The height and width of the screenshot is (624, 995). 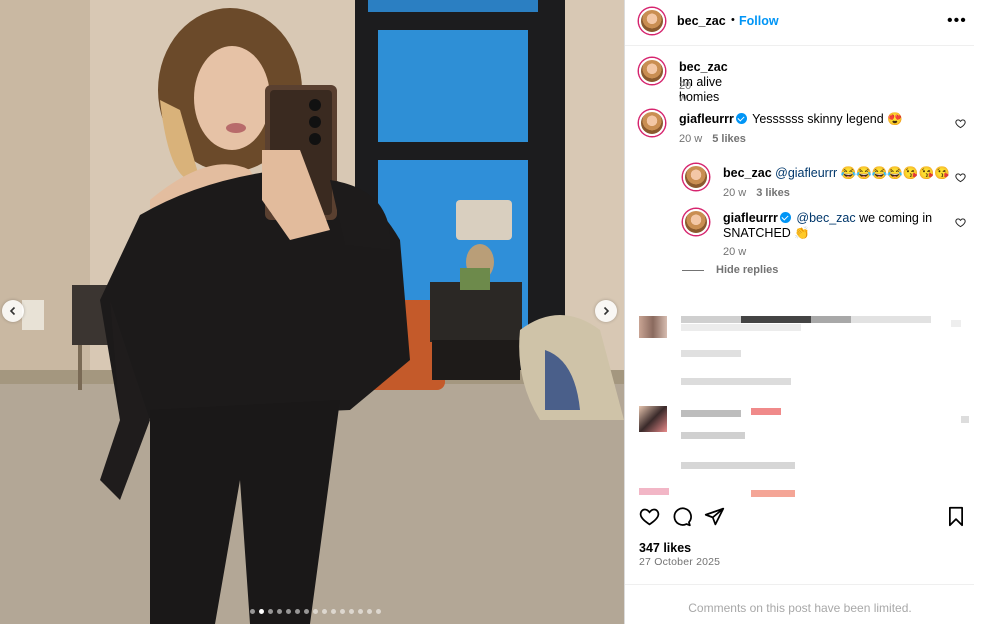 I want to click on comment-text: Yessssss skinny legend 😍, so click(x=827, y=119).